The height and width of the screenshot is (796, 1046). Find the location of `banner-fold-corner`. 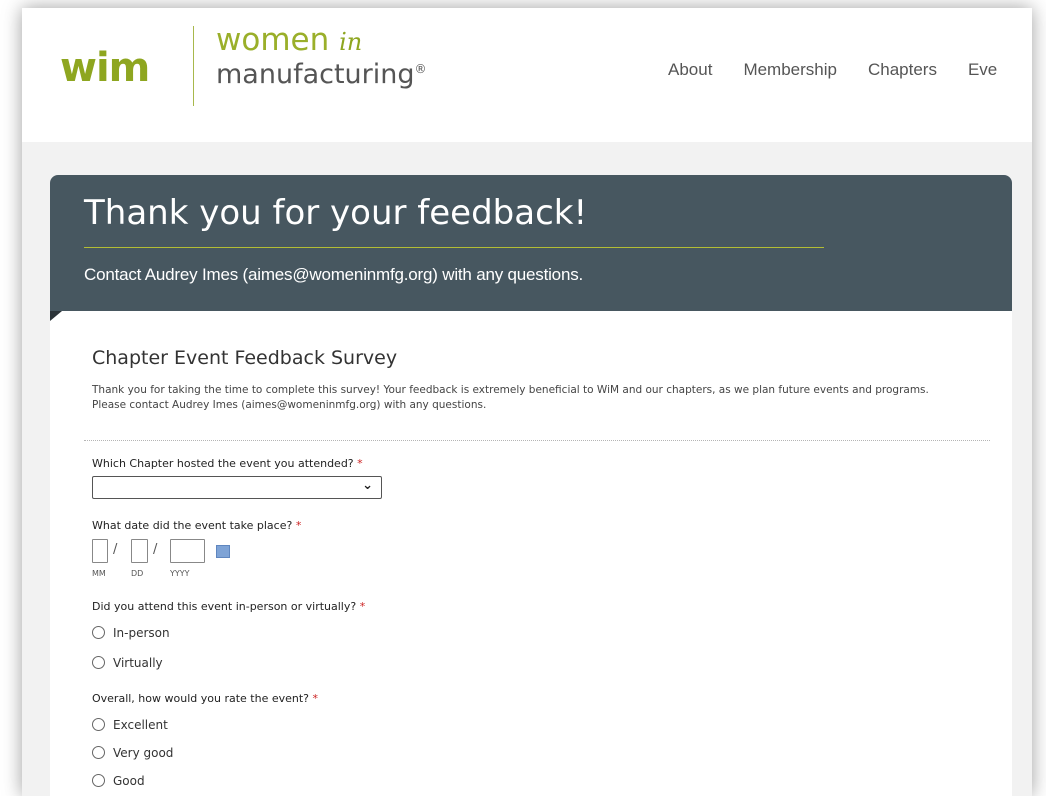

banner-fold-corner is located at coordinates (56, 316).